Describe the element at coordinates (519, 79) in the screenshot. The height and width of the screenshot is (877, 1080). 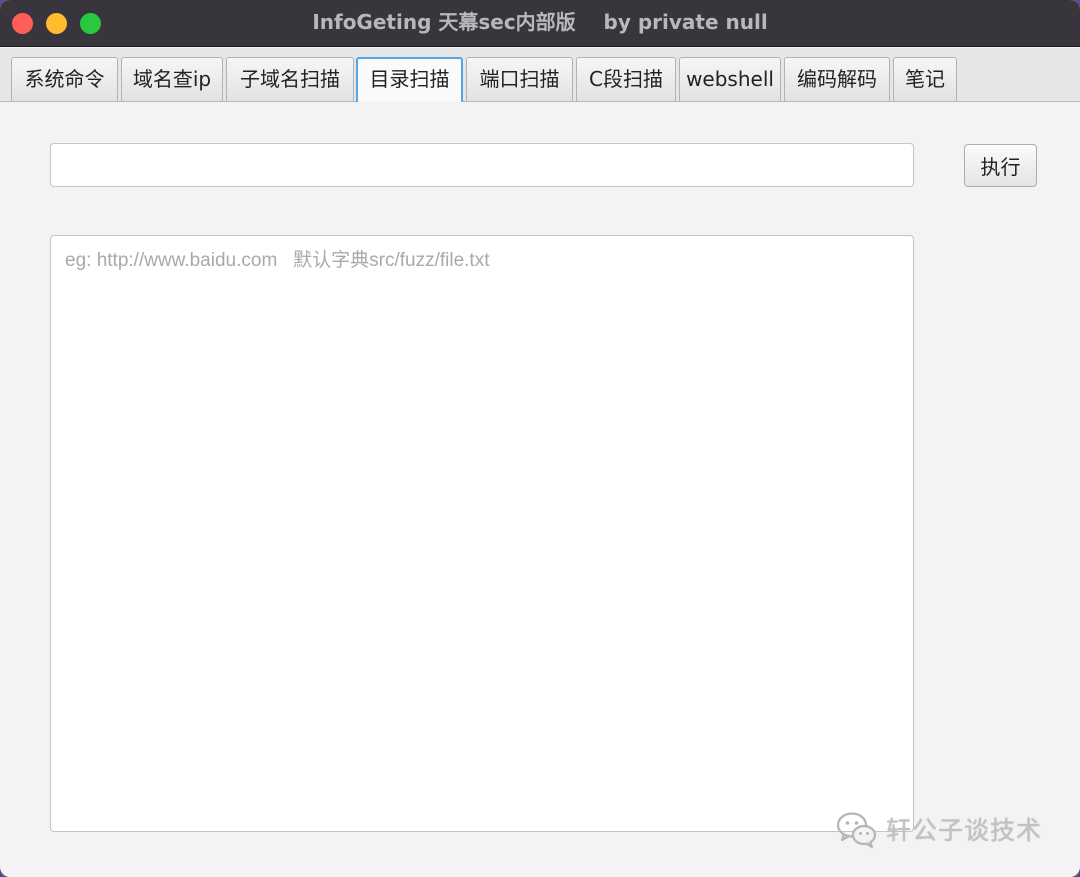
I see `tab-port-scan: 端口扫描` at that location.